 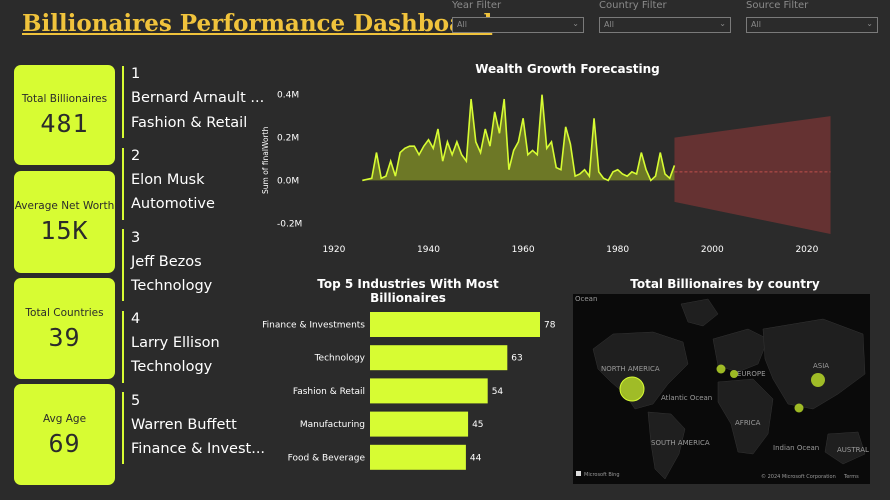 I want to click on map-bubble-united-states, so click(x=632, y=389).